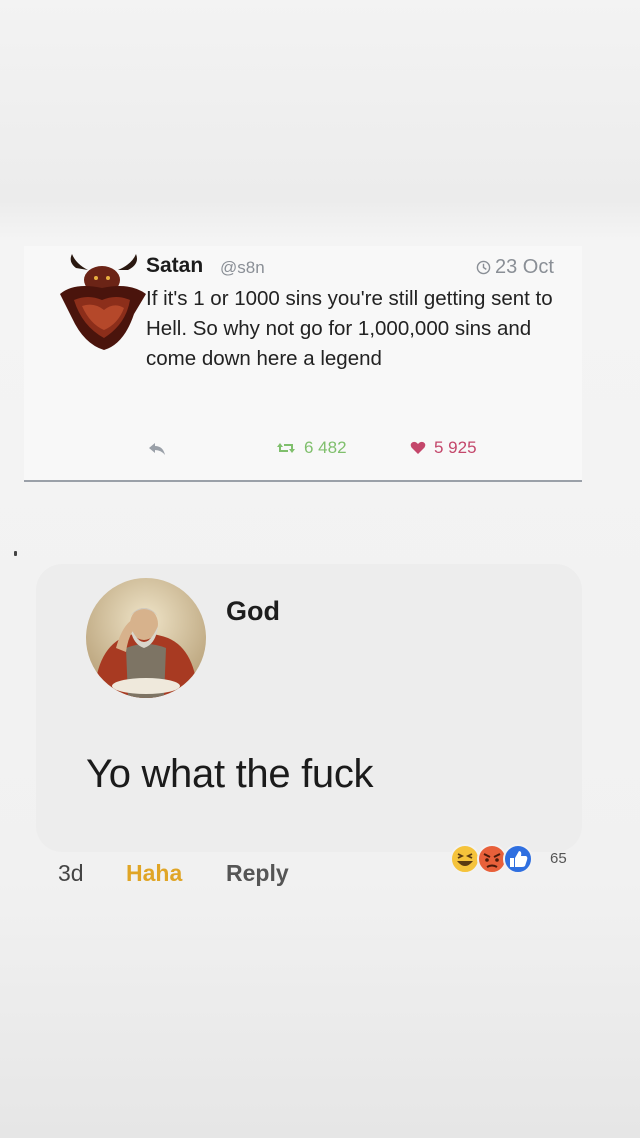 The image size is (640, 1138). What do you see at coordinates (15, 553) in the screenshot?
I see `image-artifact` at bounding box center [15, 553].